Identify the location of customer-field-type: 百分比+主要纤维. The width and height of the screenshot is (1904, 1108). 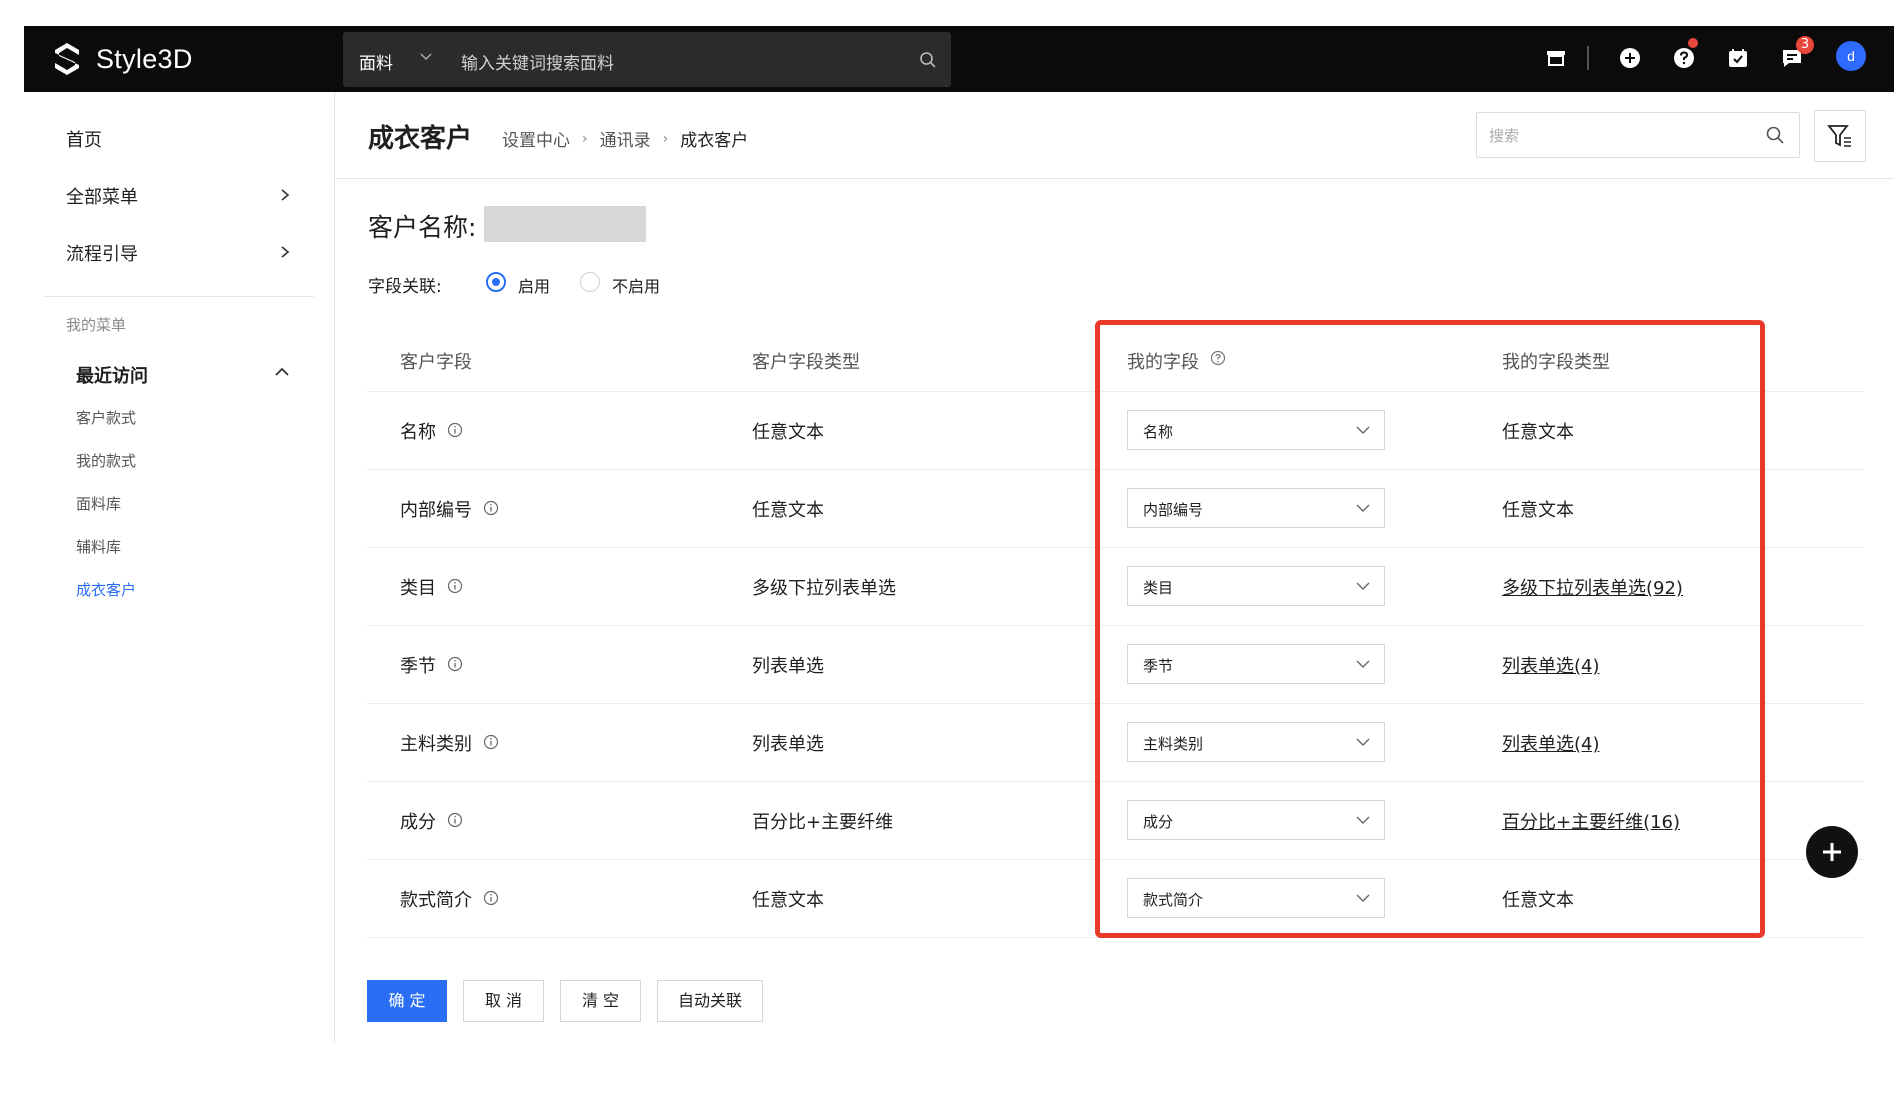
(823, 822).